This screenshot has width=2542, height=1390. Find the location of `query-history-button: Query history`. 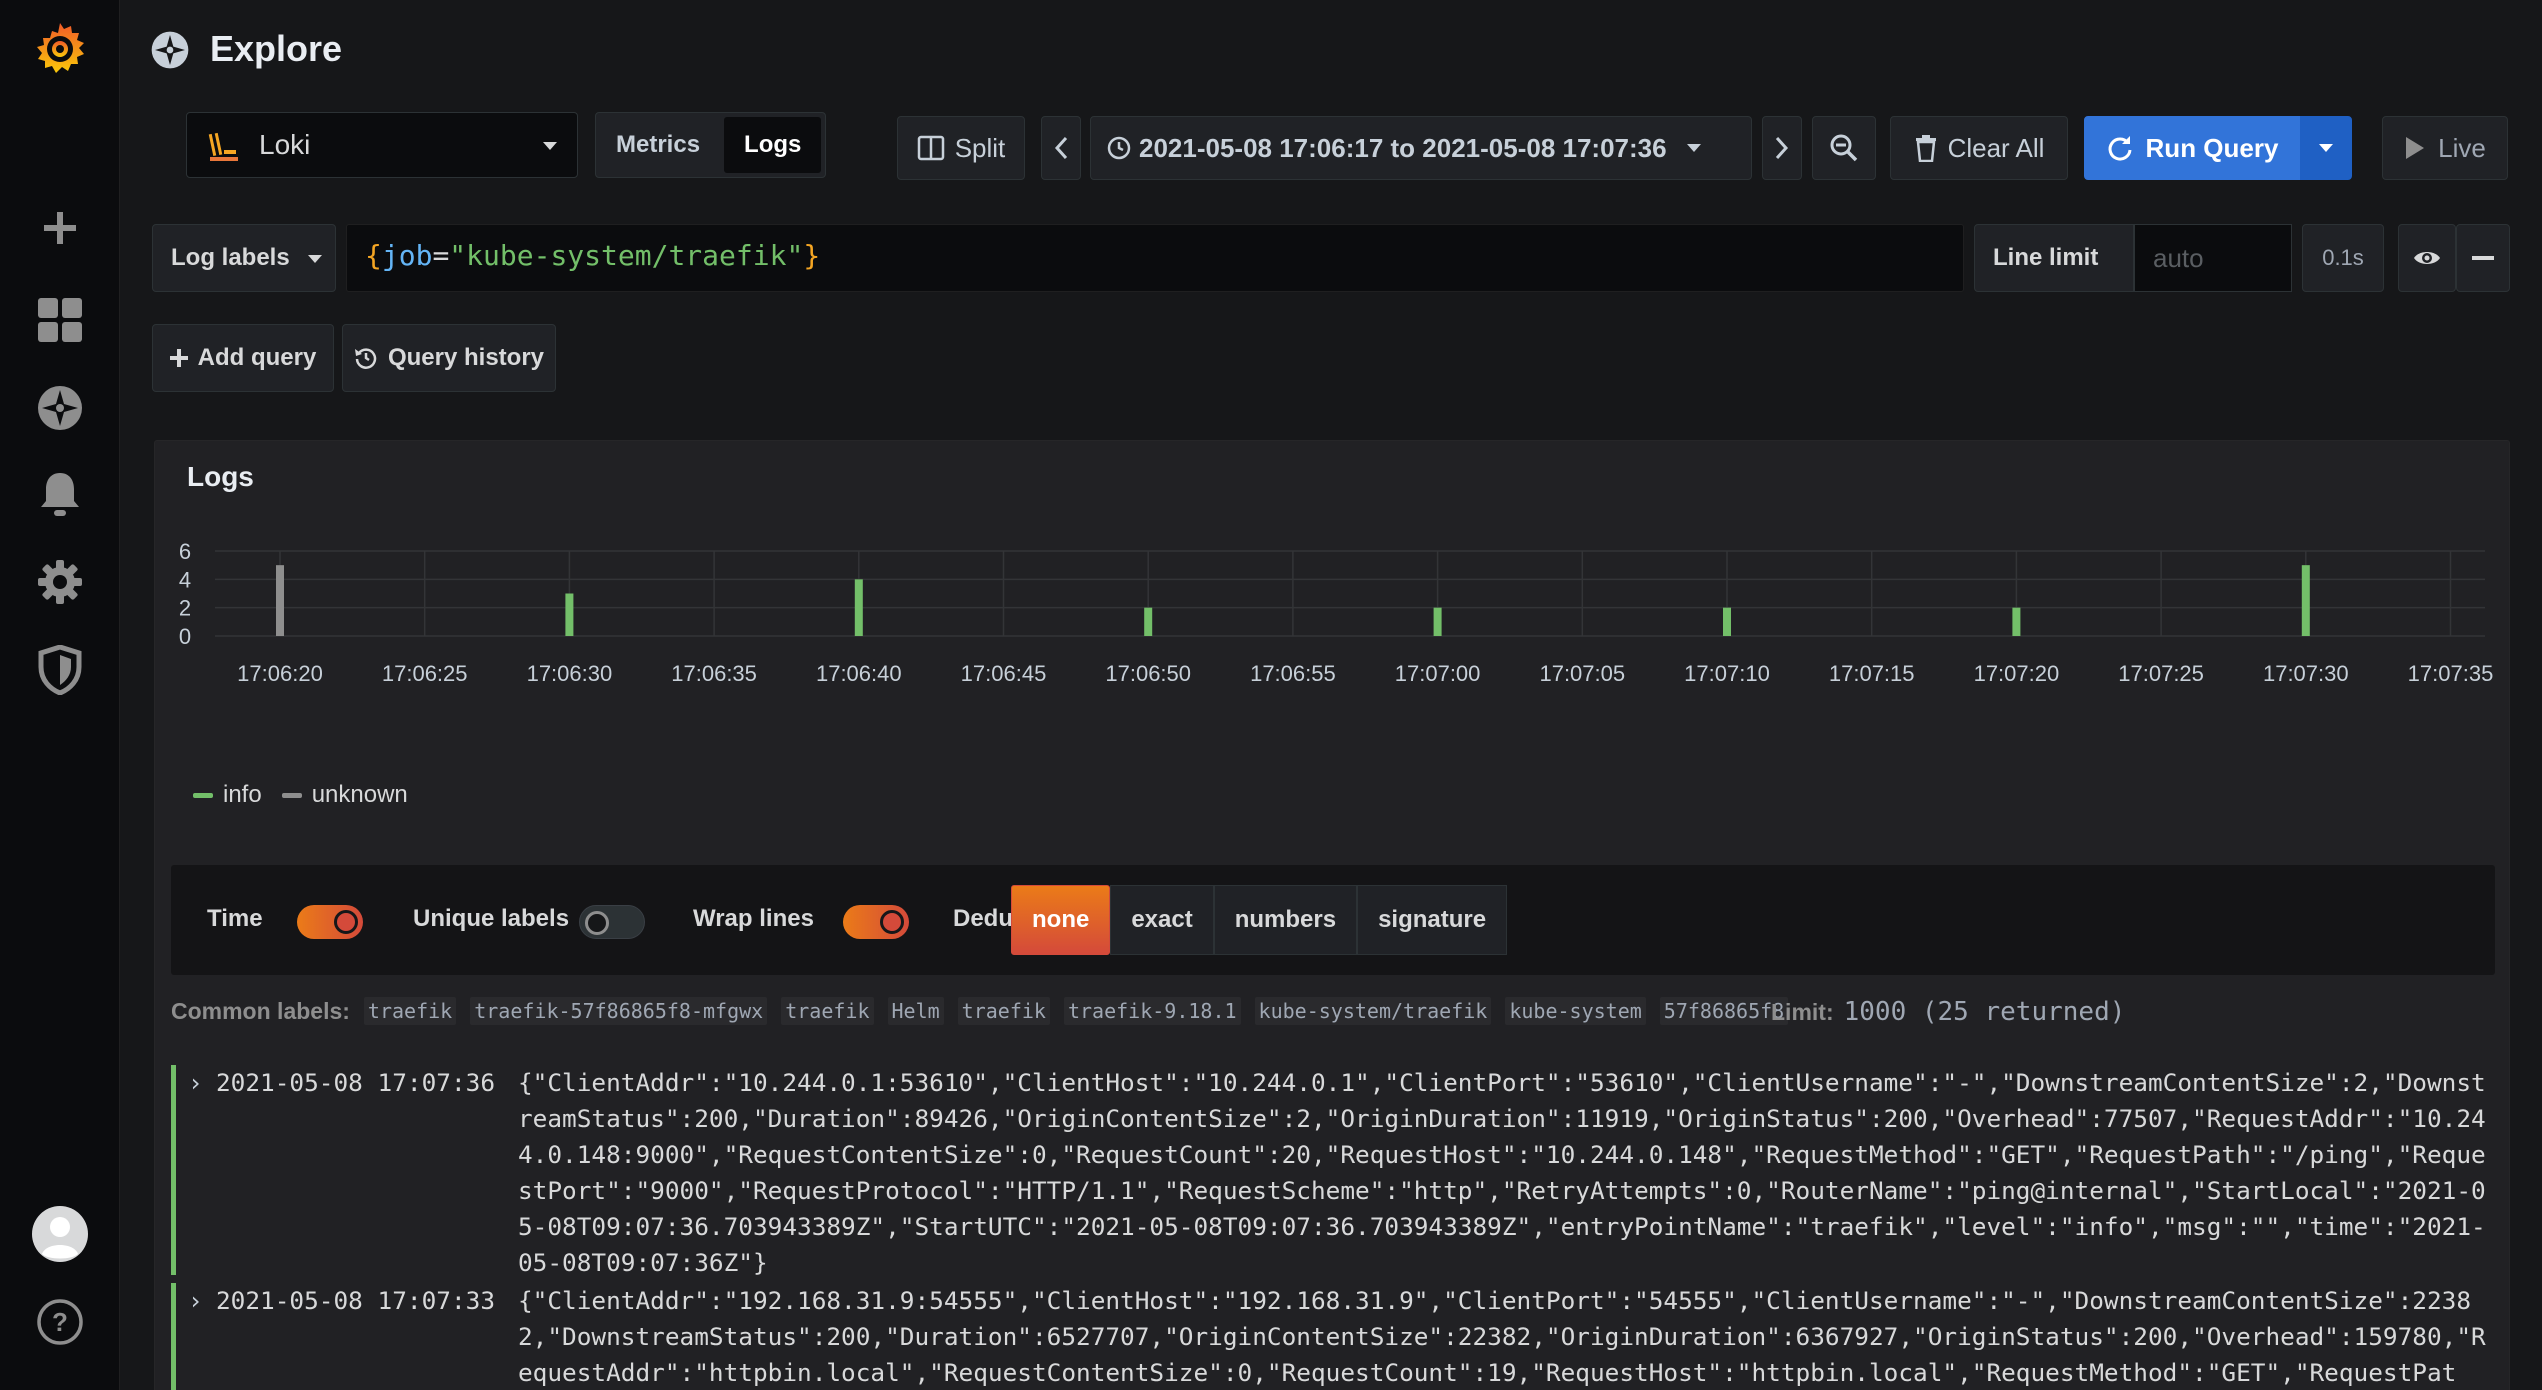

query-history-button: Query history is located at coordinates (449, 358).